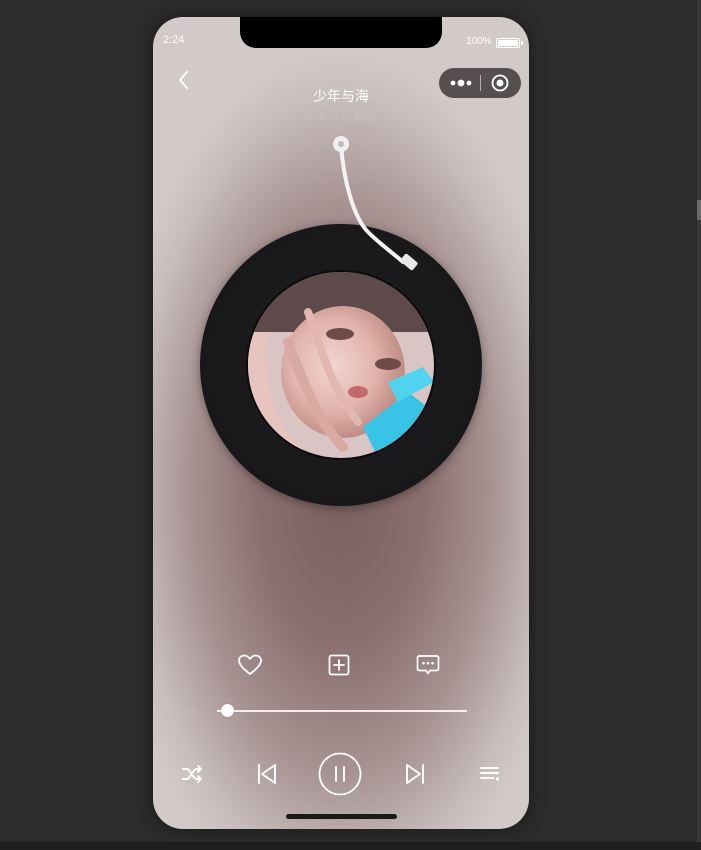 This screenshot has width=701, height=850. Describe the element at coordinates (375, 203) in the screenshot. I see `tonearm` at that location.